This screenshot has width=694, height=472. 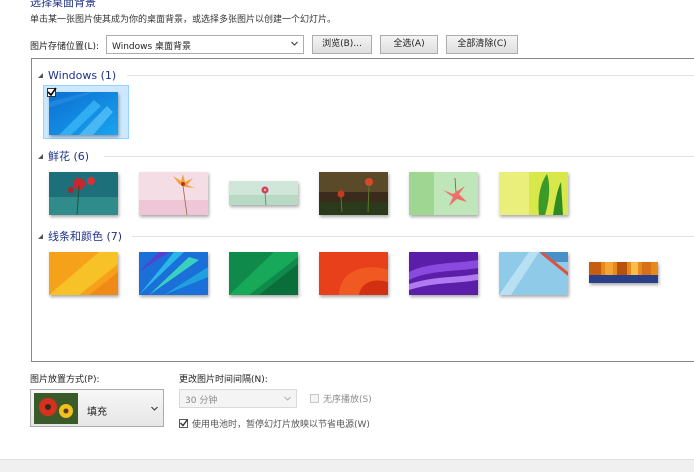 I want to click on shuffle-label: 无序播放(S), so click(x=347, y=400).